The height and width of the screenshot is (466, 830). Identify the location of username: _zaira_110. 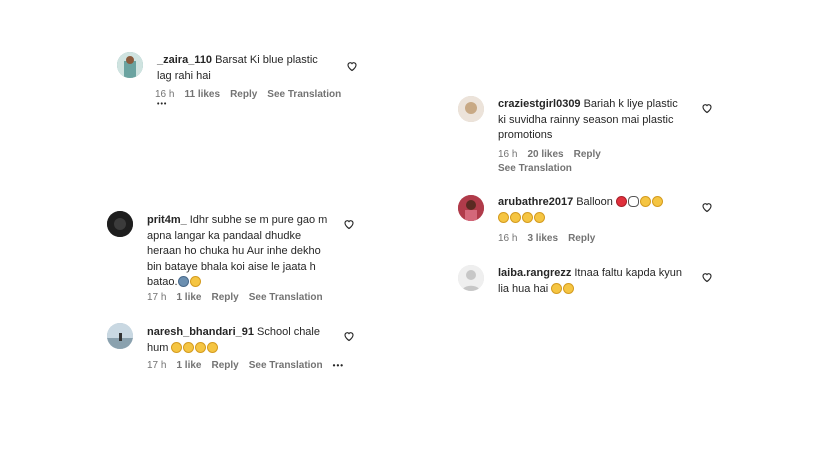
(184, 60).